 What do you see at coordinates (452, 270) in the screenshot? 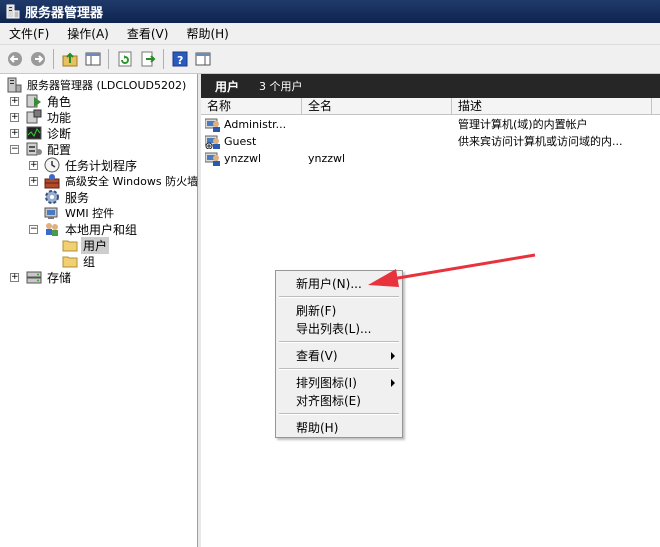
I see `red-annotation-arrow-icon` at bounding box center [452, 270].